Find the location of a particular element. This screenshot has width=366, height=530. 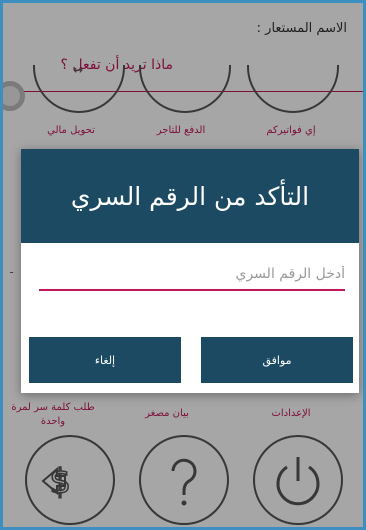

dialog-title: التأكد من الرقم السري is located at coordinates (190, 196).